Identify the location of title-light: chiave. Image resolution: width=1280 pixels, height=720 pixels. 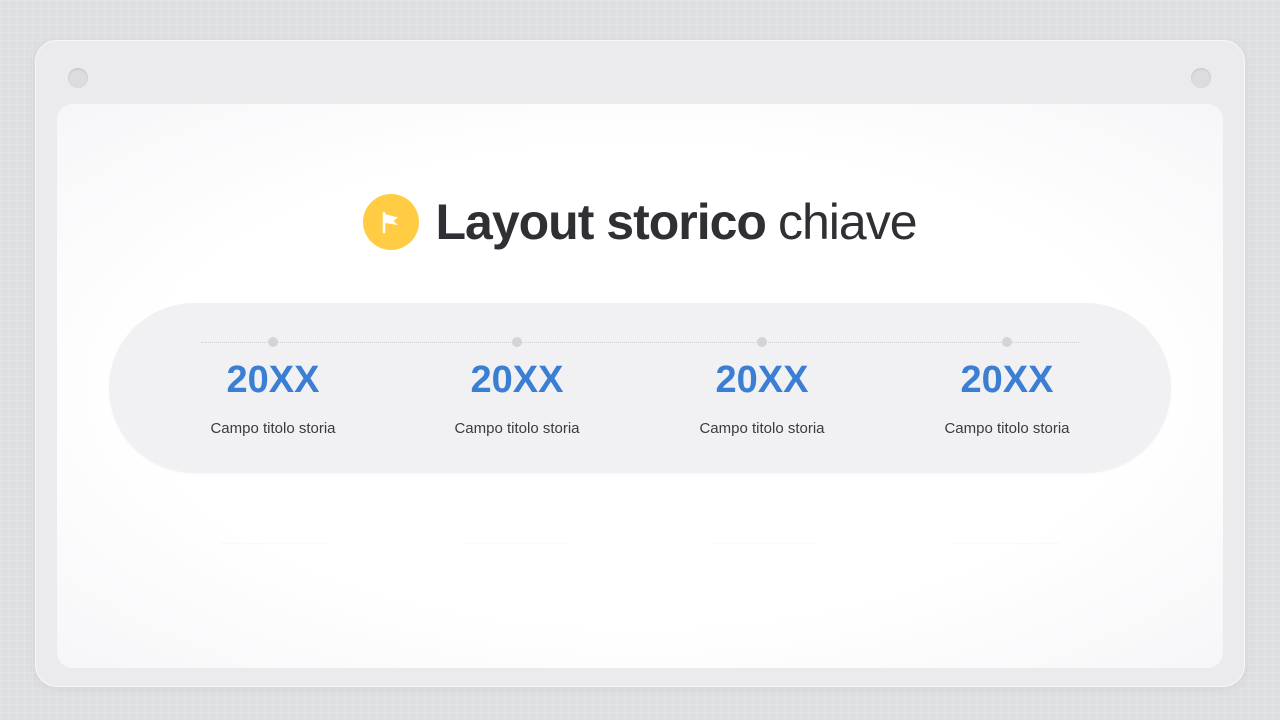
(847, 222).